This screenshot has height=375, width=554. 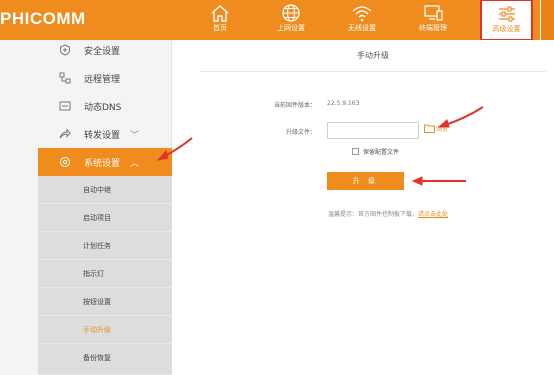 What do you see at coordinates (362, 28) in the screenshot?
I see `nav-wireless-label: 无线设置` at bounding box center [362, 28].